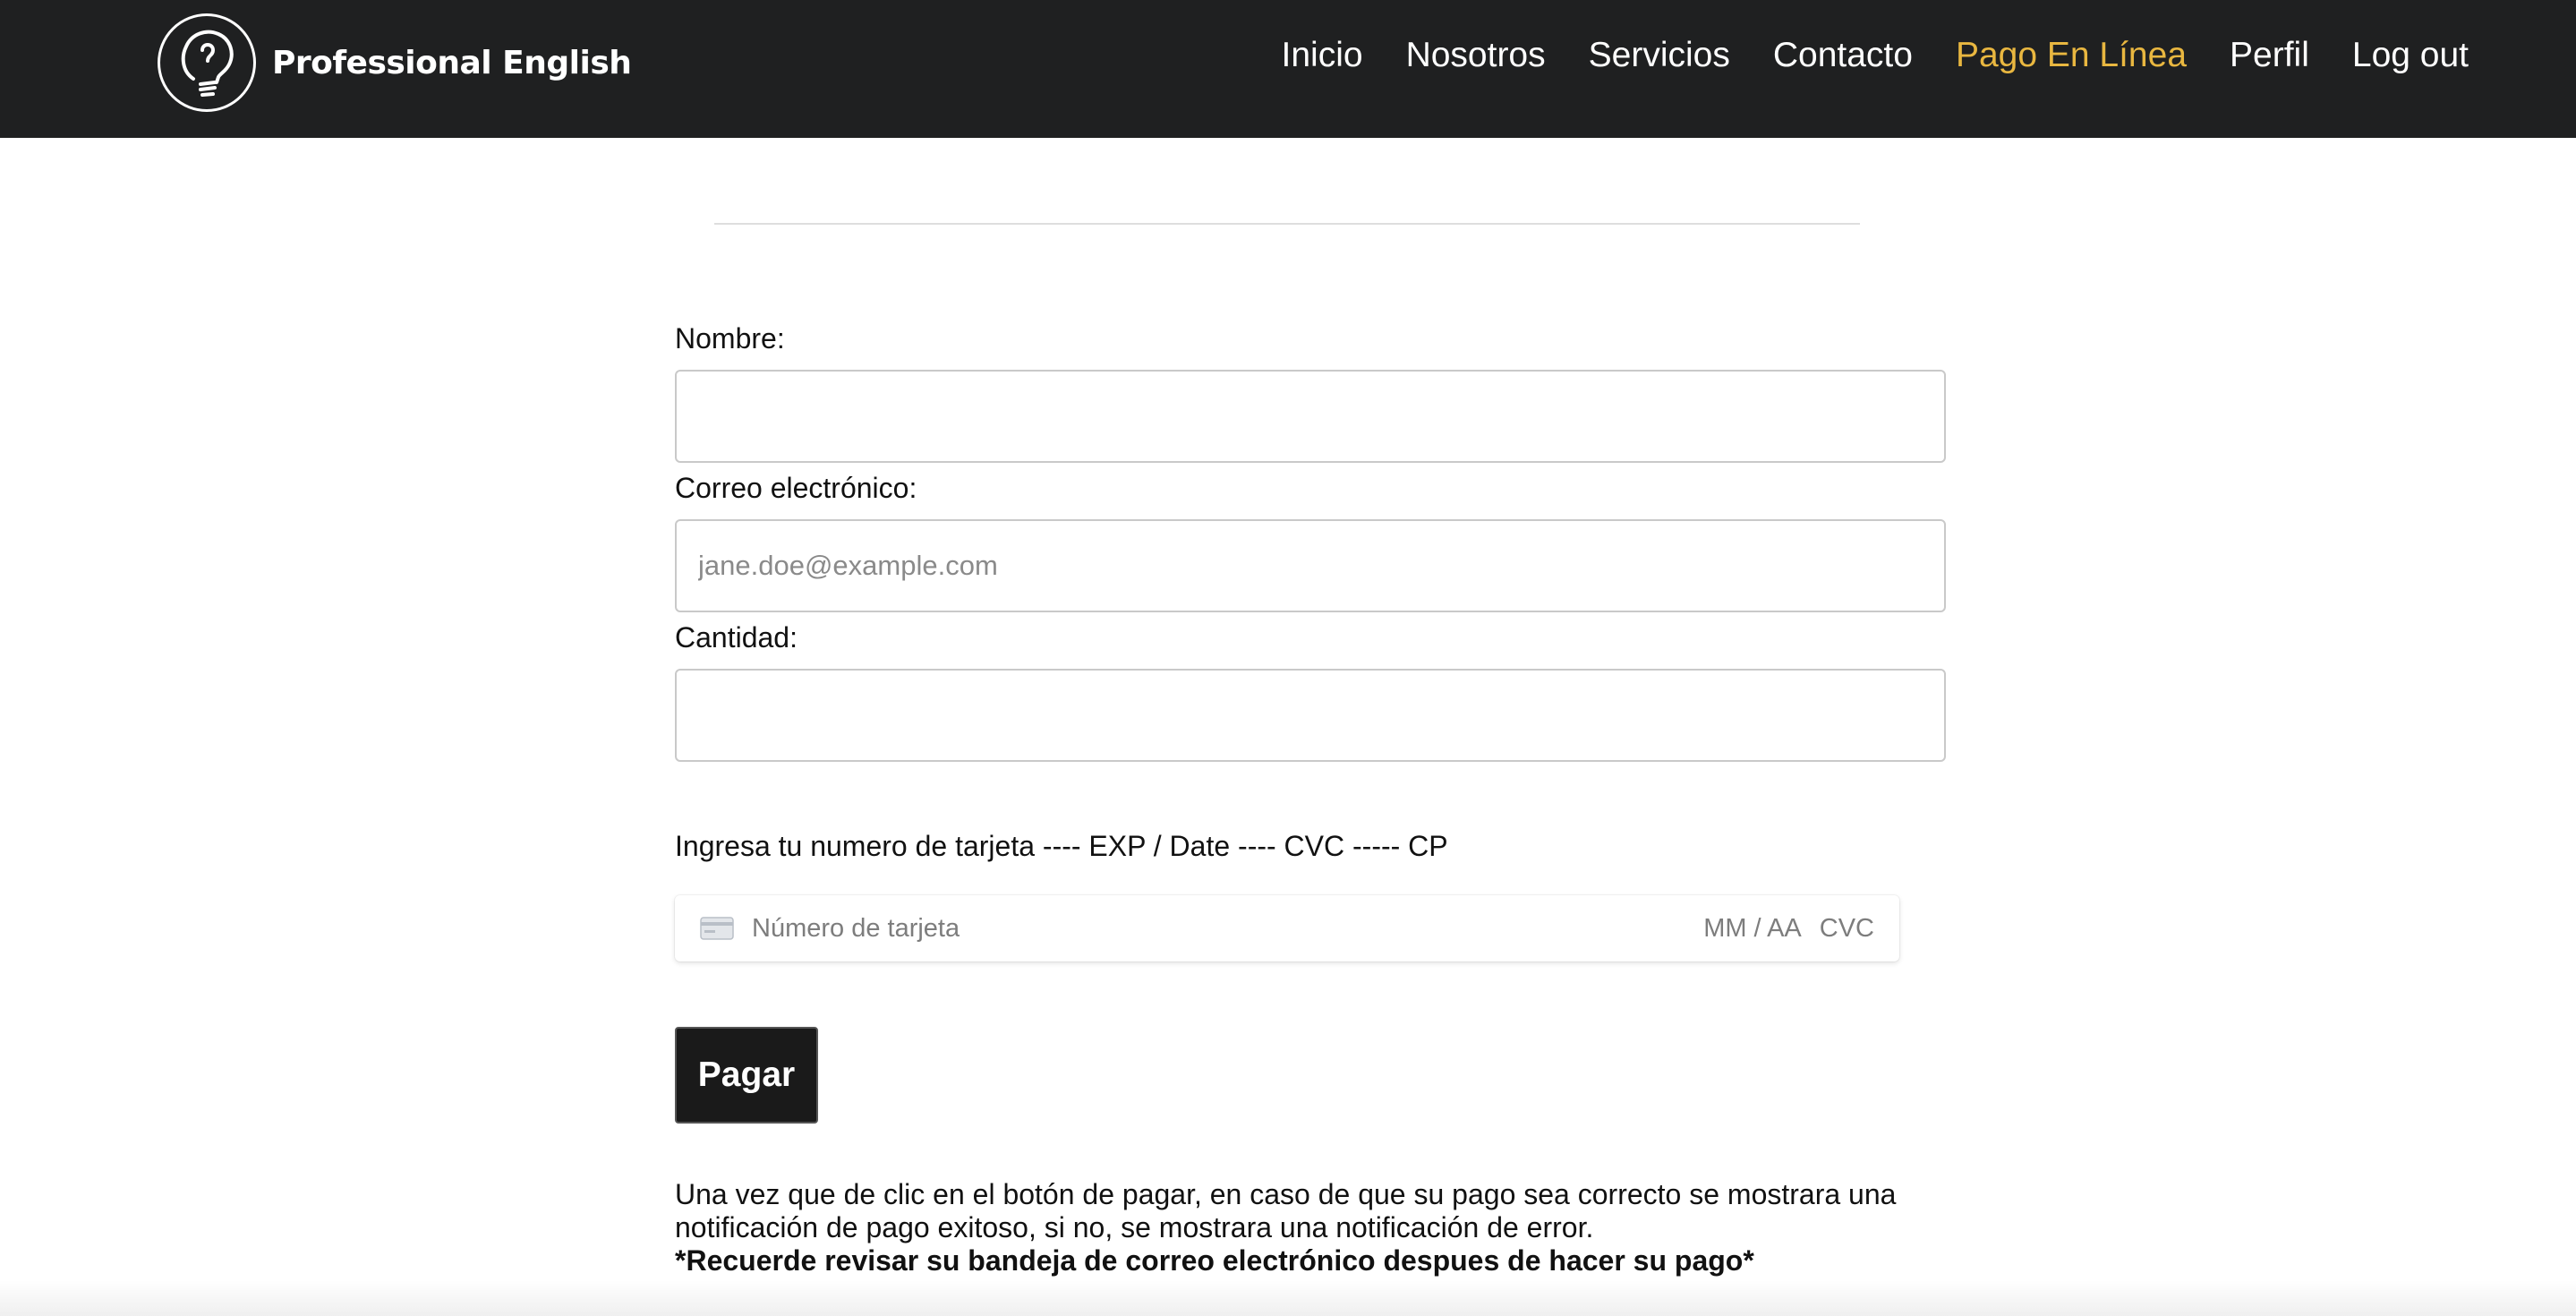 The width and height of the screenshot is (2576, 1316). I want to click on card-cvc-field: CVC, so click(1847, 929).